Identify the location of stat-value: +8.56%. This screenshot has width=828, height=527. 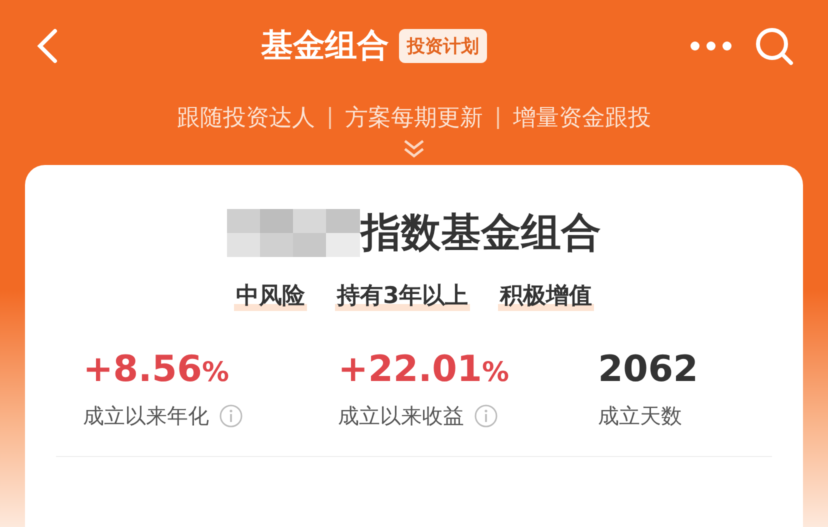
(156, 369).